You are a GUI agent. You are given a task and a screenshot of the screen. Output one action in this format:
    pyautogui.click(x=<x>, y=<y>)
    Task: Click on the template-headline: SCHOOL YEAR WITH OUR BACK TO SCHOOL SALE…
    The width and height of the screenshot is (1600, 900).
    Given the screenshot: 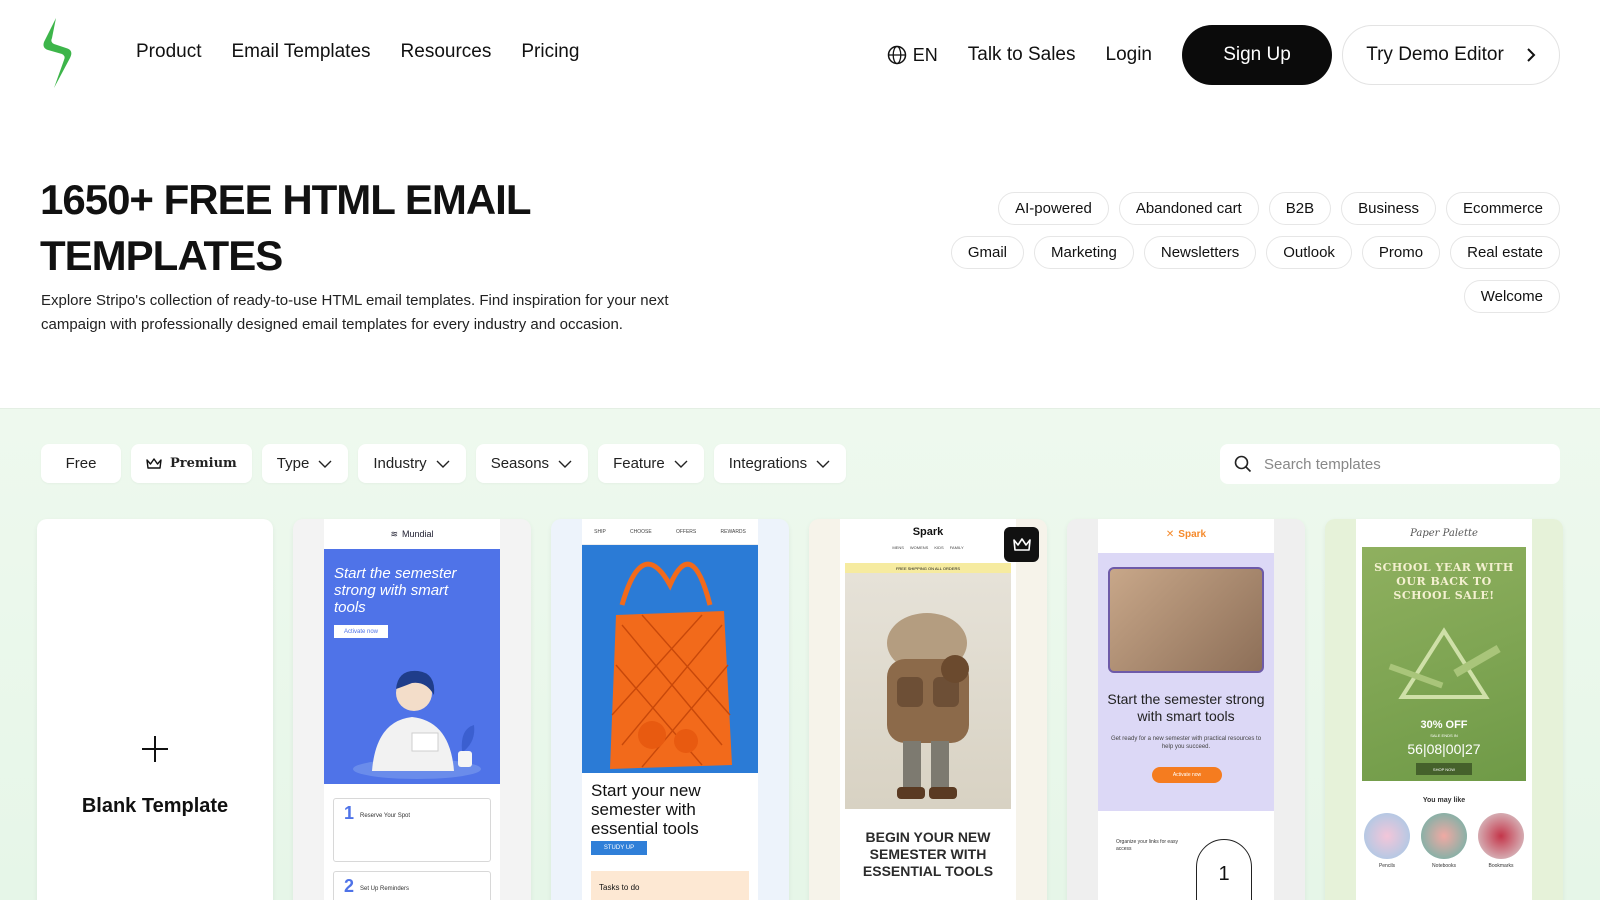 What is the action you would take?
    pyautogui.click(x=1444, y=581)
    